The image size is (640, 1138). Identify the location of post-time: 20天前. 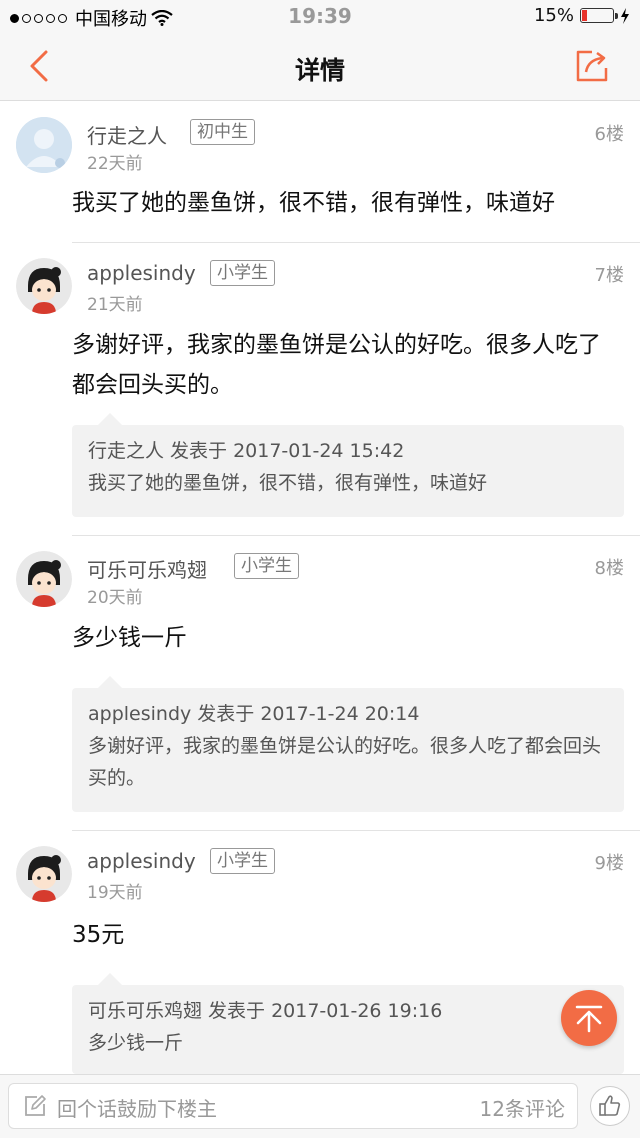
(115, 598).